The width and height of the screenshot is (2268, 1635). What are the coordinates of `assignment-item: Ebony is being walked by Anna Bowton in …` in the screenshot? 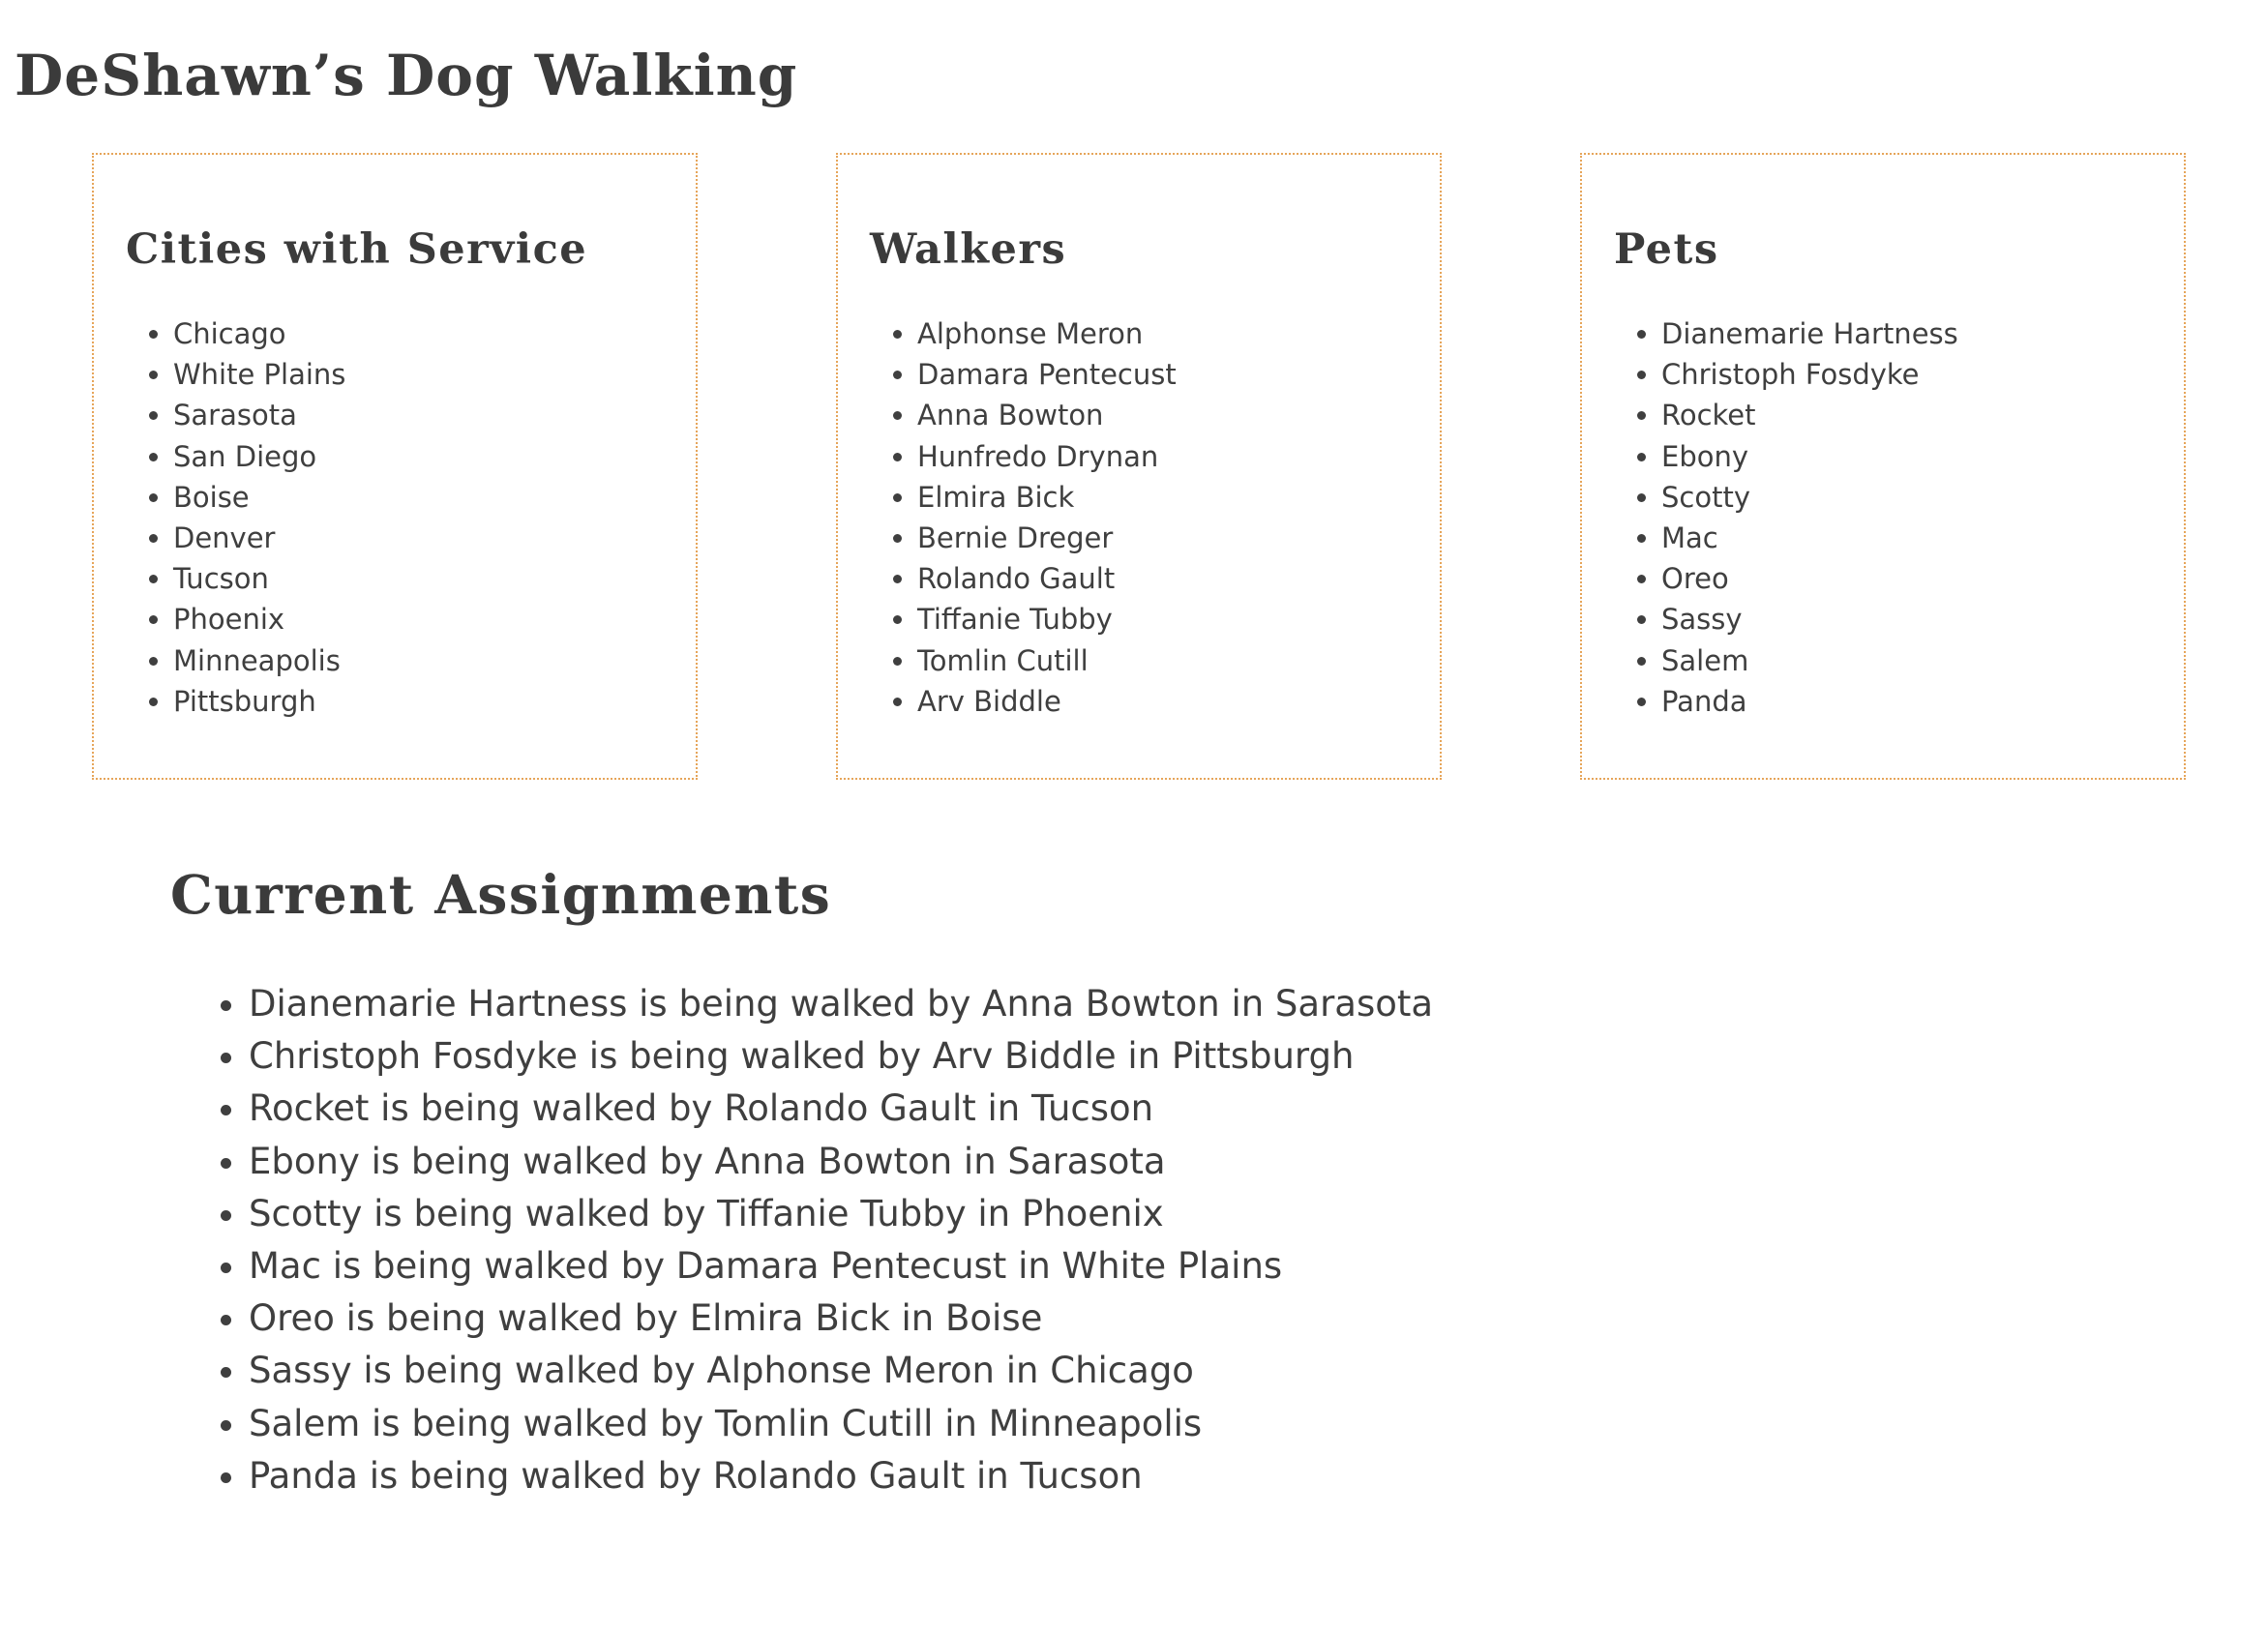 It's located at (841, 1162).